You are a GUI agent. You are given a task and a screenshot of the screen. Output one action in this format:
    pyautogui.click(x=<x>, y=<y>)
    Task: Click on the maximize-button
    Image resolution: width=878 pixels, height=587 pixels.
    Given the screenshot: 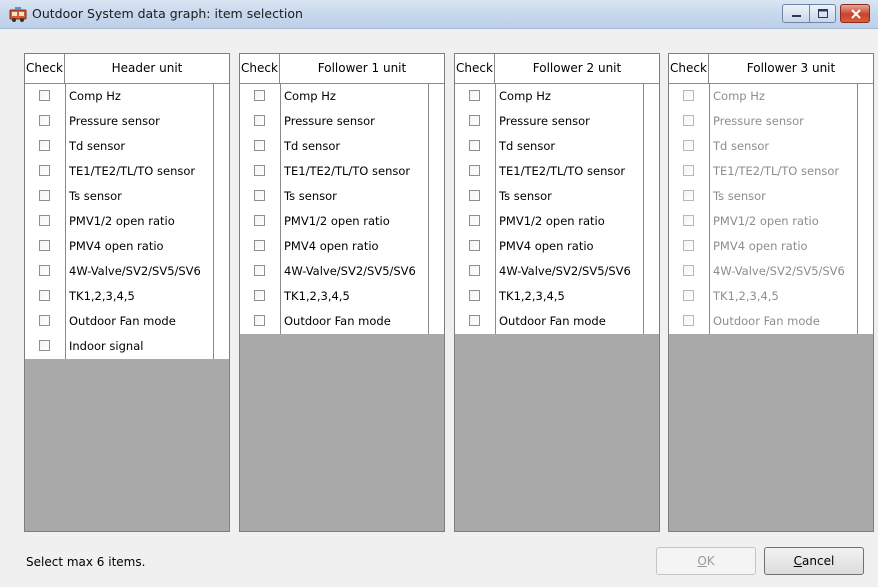 What is the action you would take?
    pyautogui.click(x=822, y=13)
    